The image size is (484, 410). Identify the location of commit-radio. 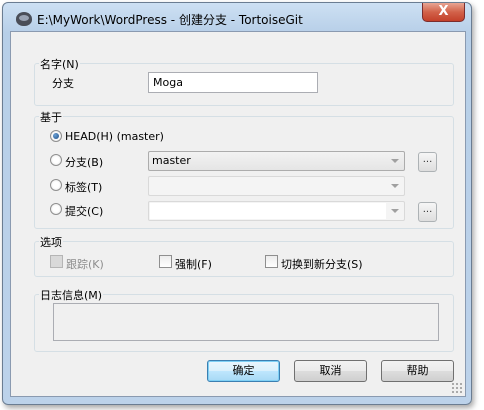
(56, 209).